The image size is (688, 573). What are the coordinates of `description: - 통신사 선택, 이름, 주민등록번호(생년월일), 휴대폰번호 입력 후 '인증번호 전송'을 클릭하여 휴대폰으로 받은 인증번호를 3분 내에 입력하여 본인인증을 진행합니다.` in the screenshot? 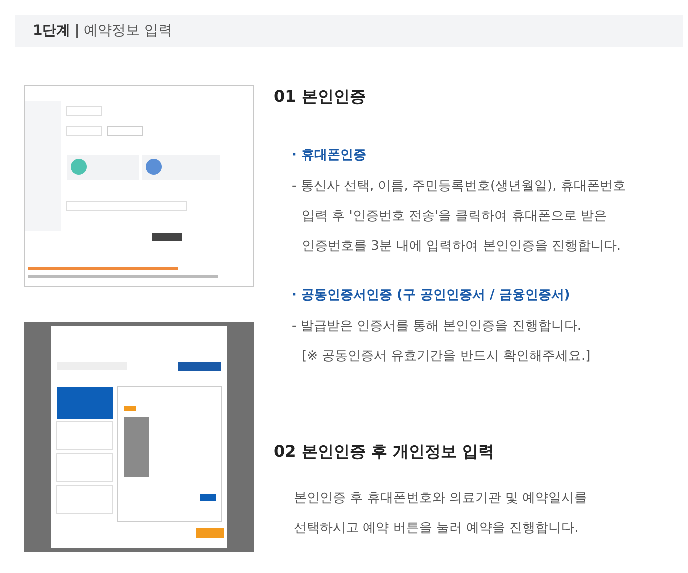 It's located at (459, 217).